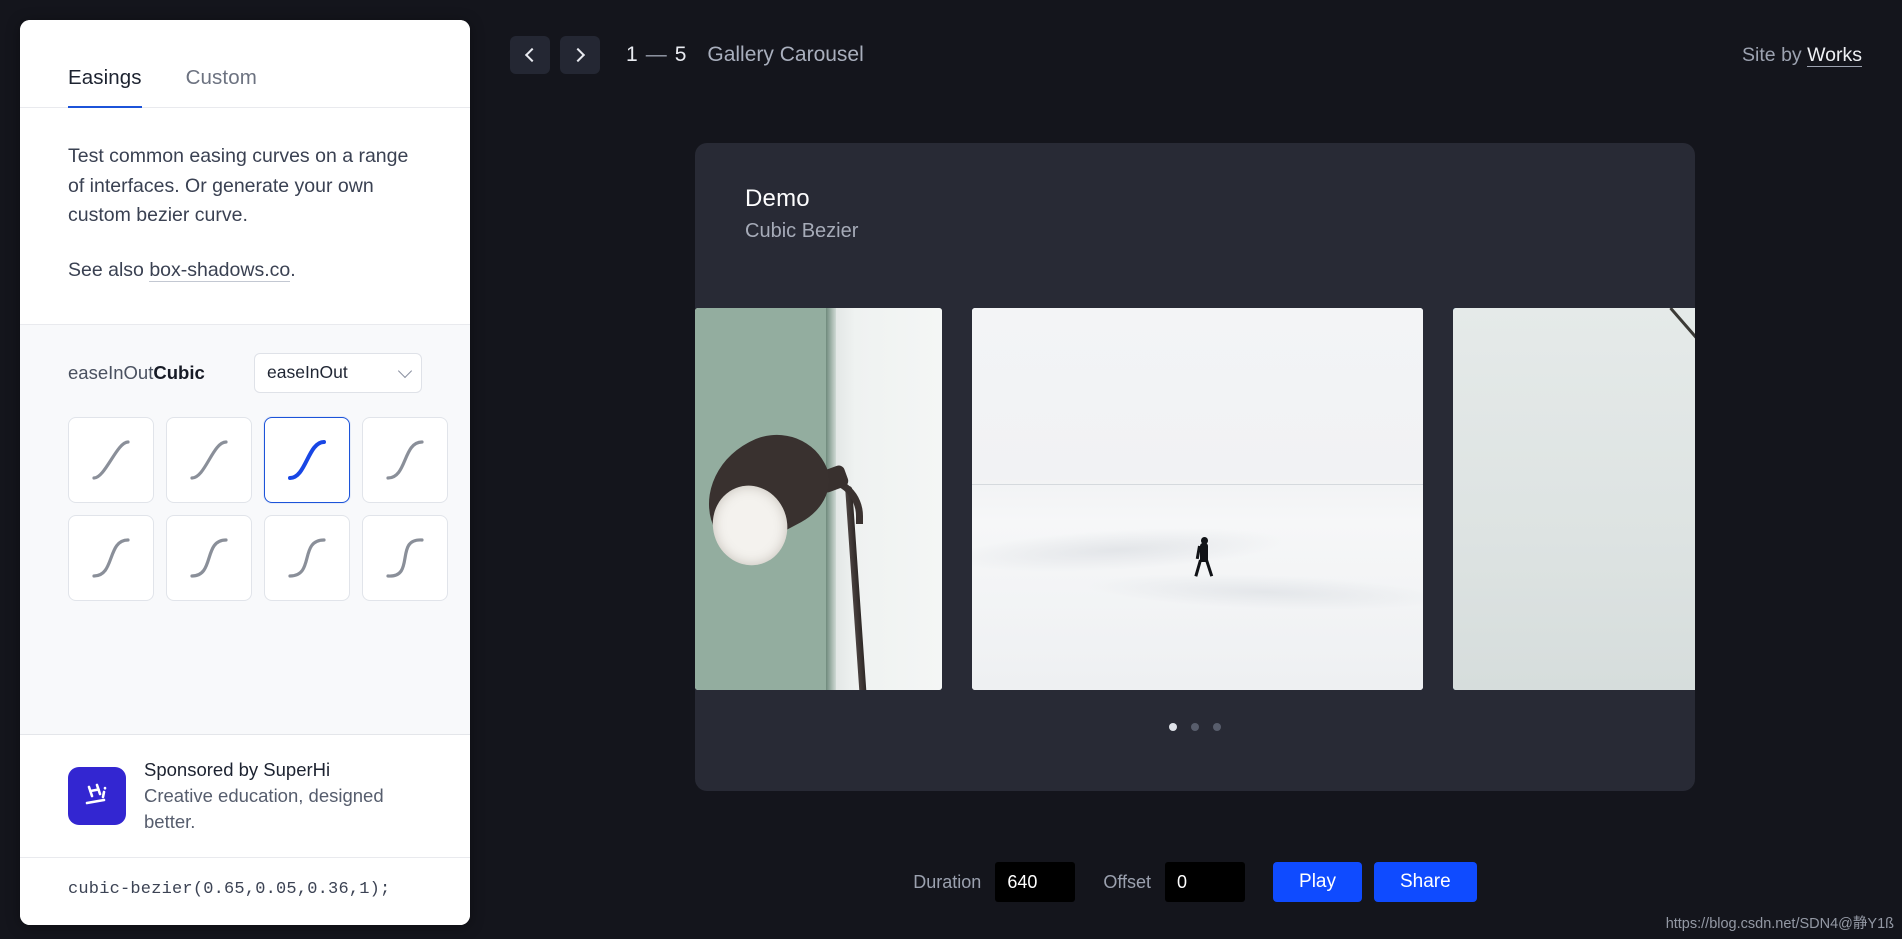  I want to click on prev-button, so click(530, 55).